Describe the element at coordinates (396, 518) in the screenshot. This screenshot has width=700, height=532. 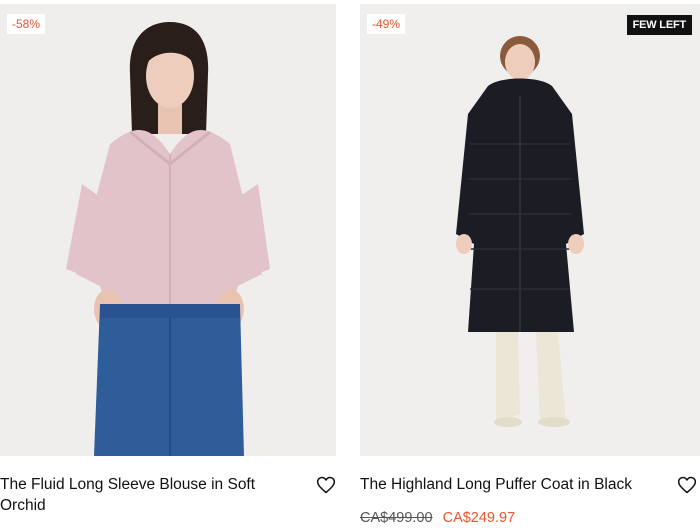
I see `original-price: CA$499.00` at that location.